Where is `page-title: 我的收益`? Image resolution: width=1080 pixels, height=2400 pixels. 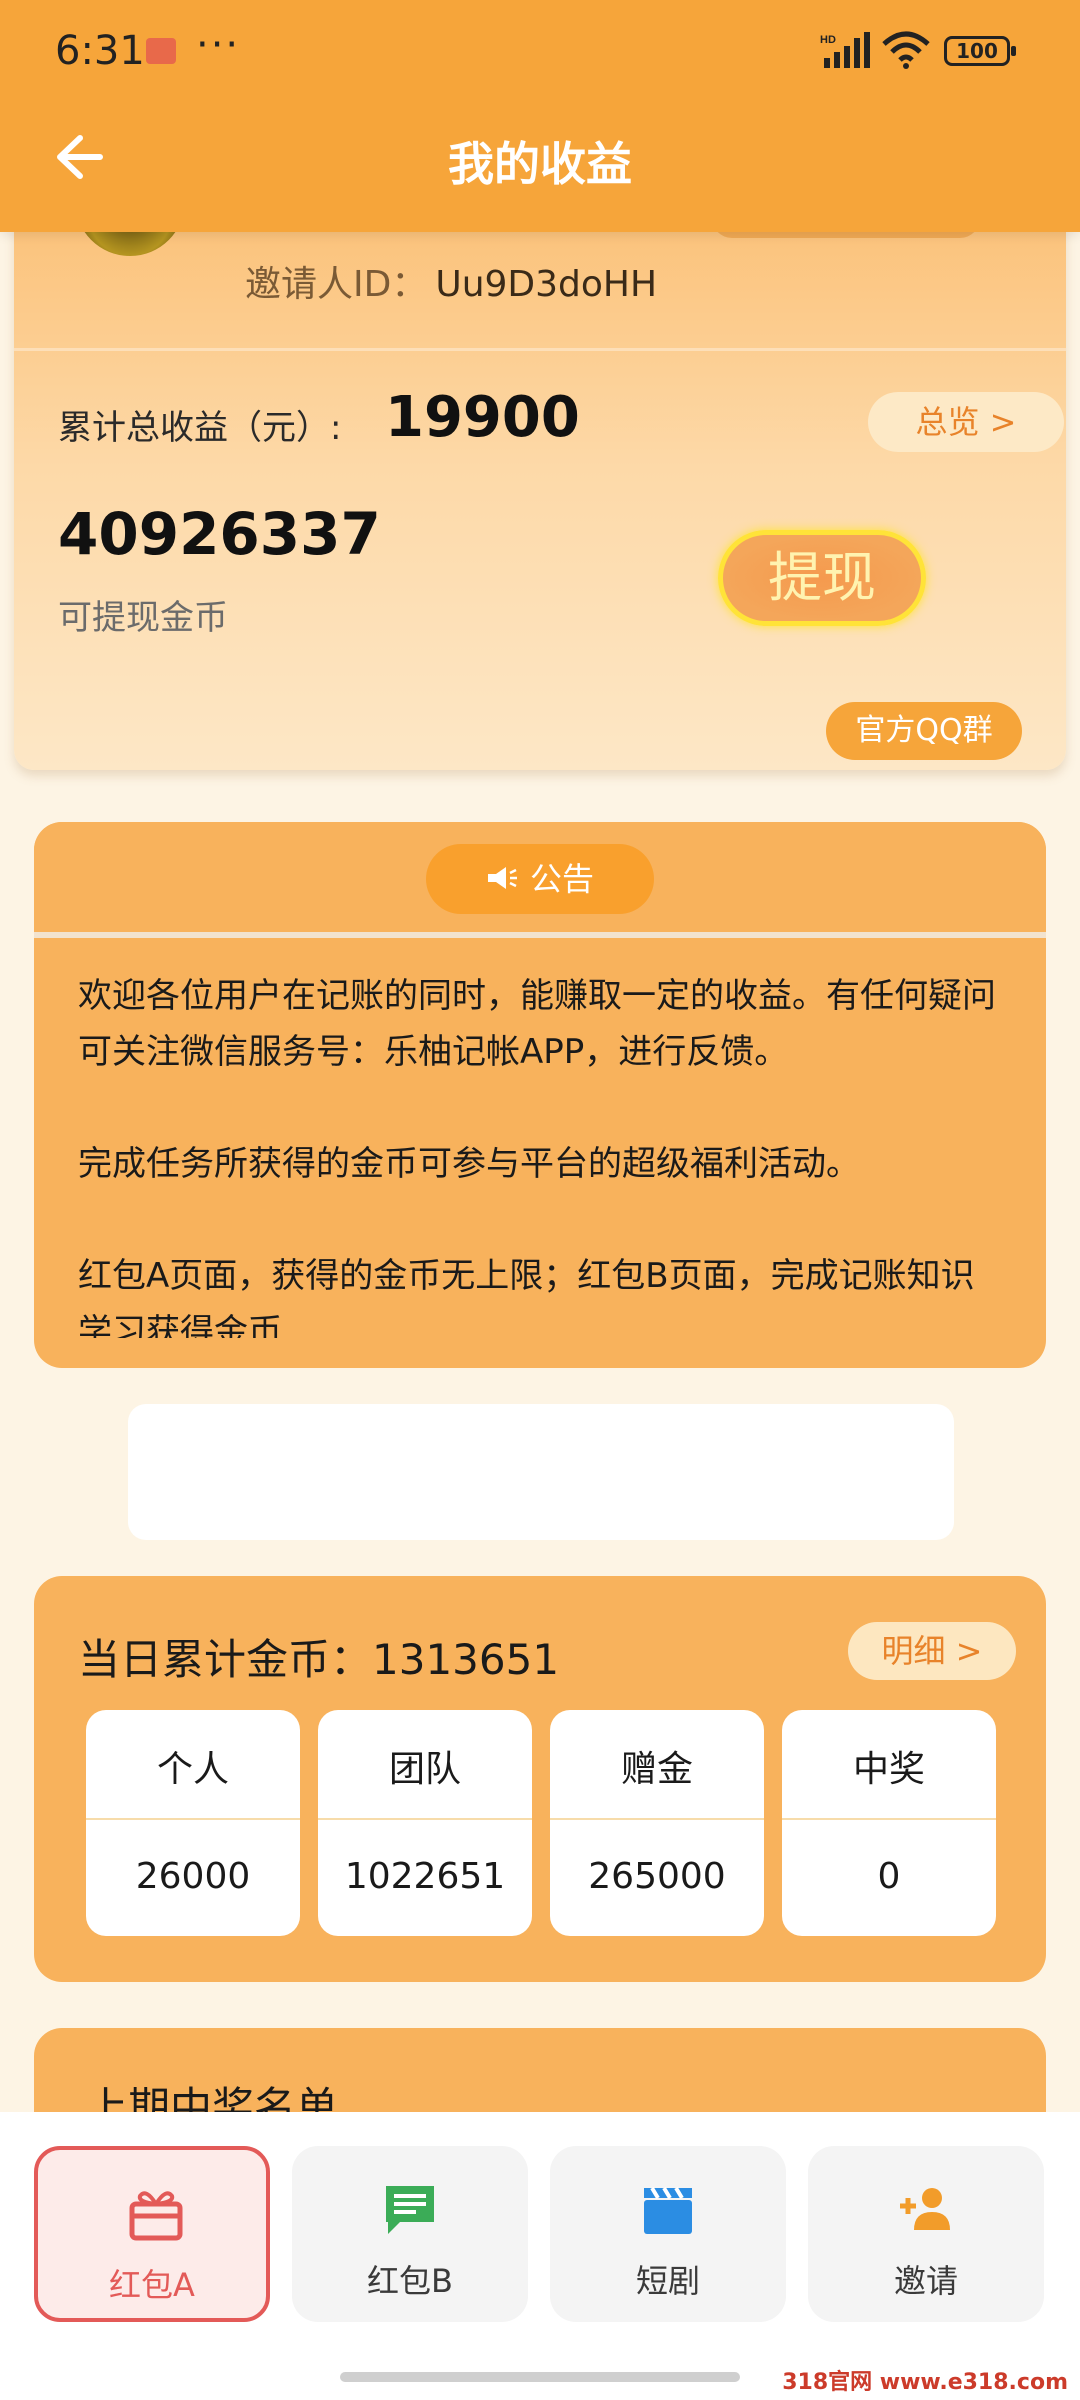
page-title: 我的收益 is located at coordinates (540, 164).